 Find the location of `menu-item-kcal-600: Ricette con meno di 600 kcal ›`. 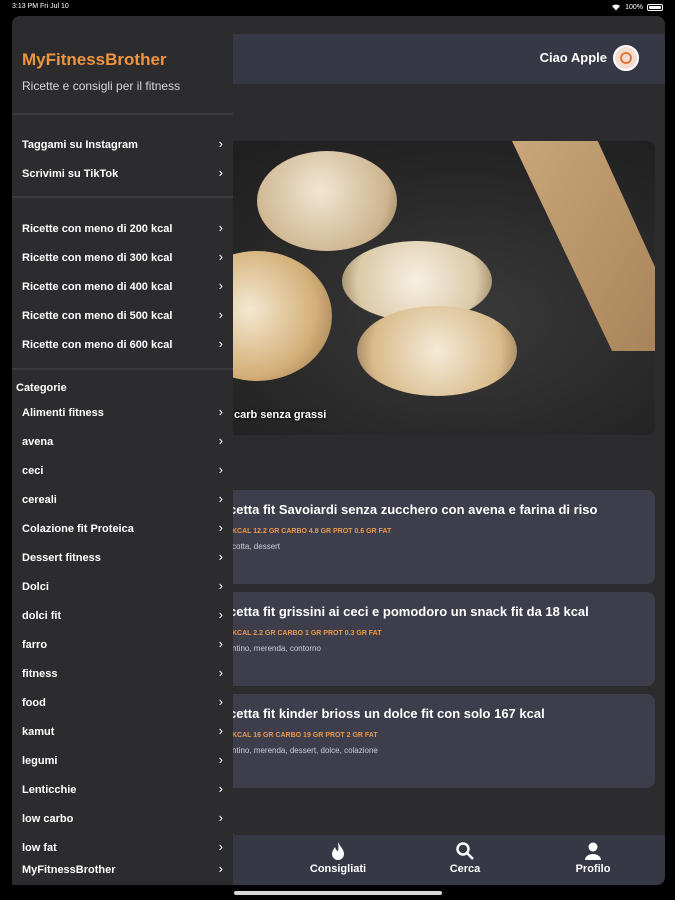

menu-item-kcal-600: Ricette con meno di 600 kcal › is located at coordinates (122, 345).